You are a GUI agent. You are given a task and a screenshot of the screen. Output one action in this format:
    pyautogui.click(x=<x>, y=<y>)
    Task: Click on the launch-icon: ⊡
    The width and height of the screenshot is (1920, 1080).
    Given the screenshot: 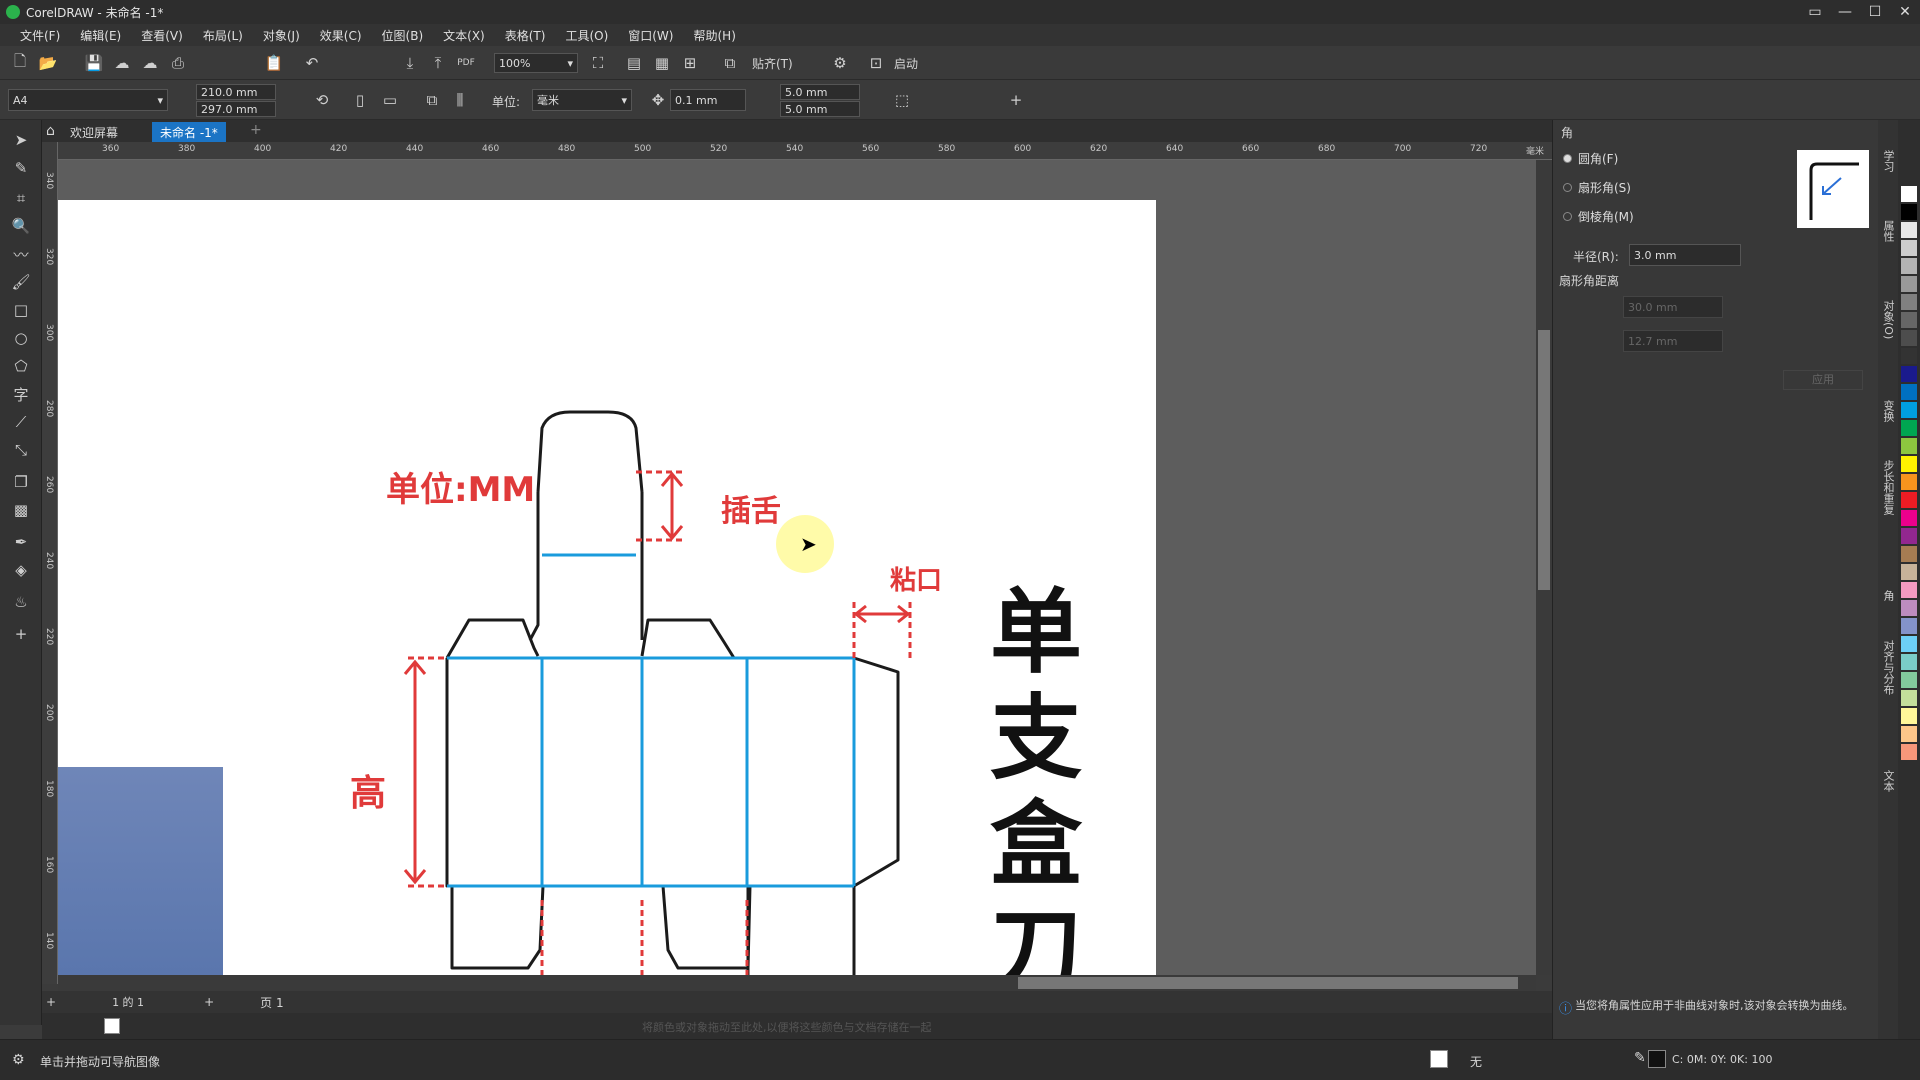 What is the action you would take?
    pyautogui.click(x=876, y=63)
    